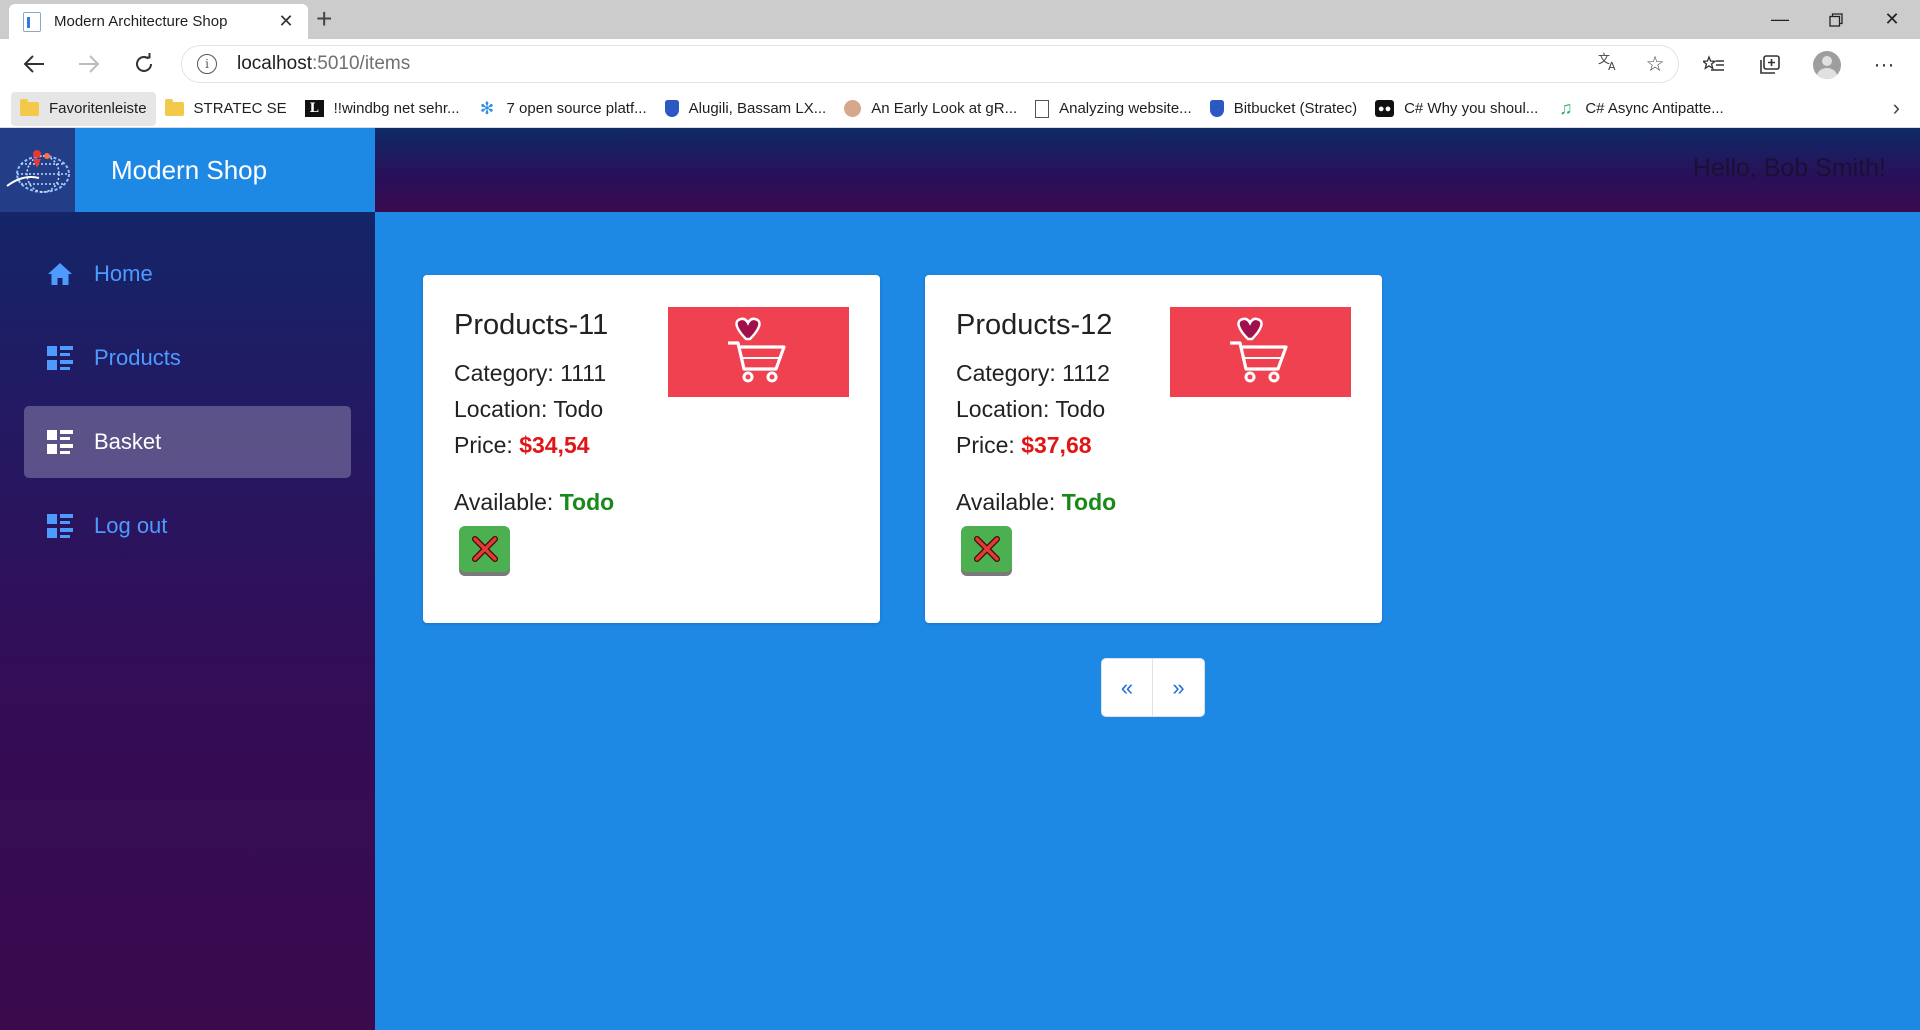  Describe the element at coordinates (98, 108) in the screenshot. I see `favorite-label: Favoritenleiste` at that location.